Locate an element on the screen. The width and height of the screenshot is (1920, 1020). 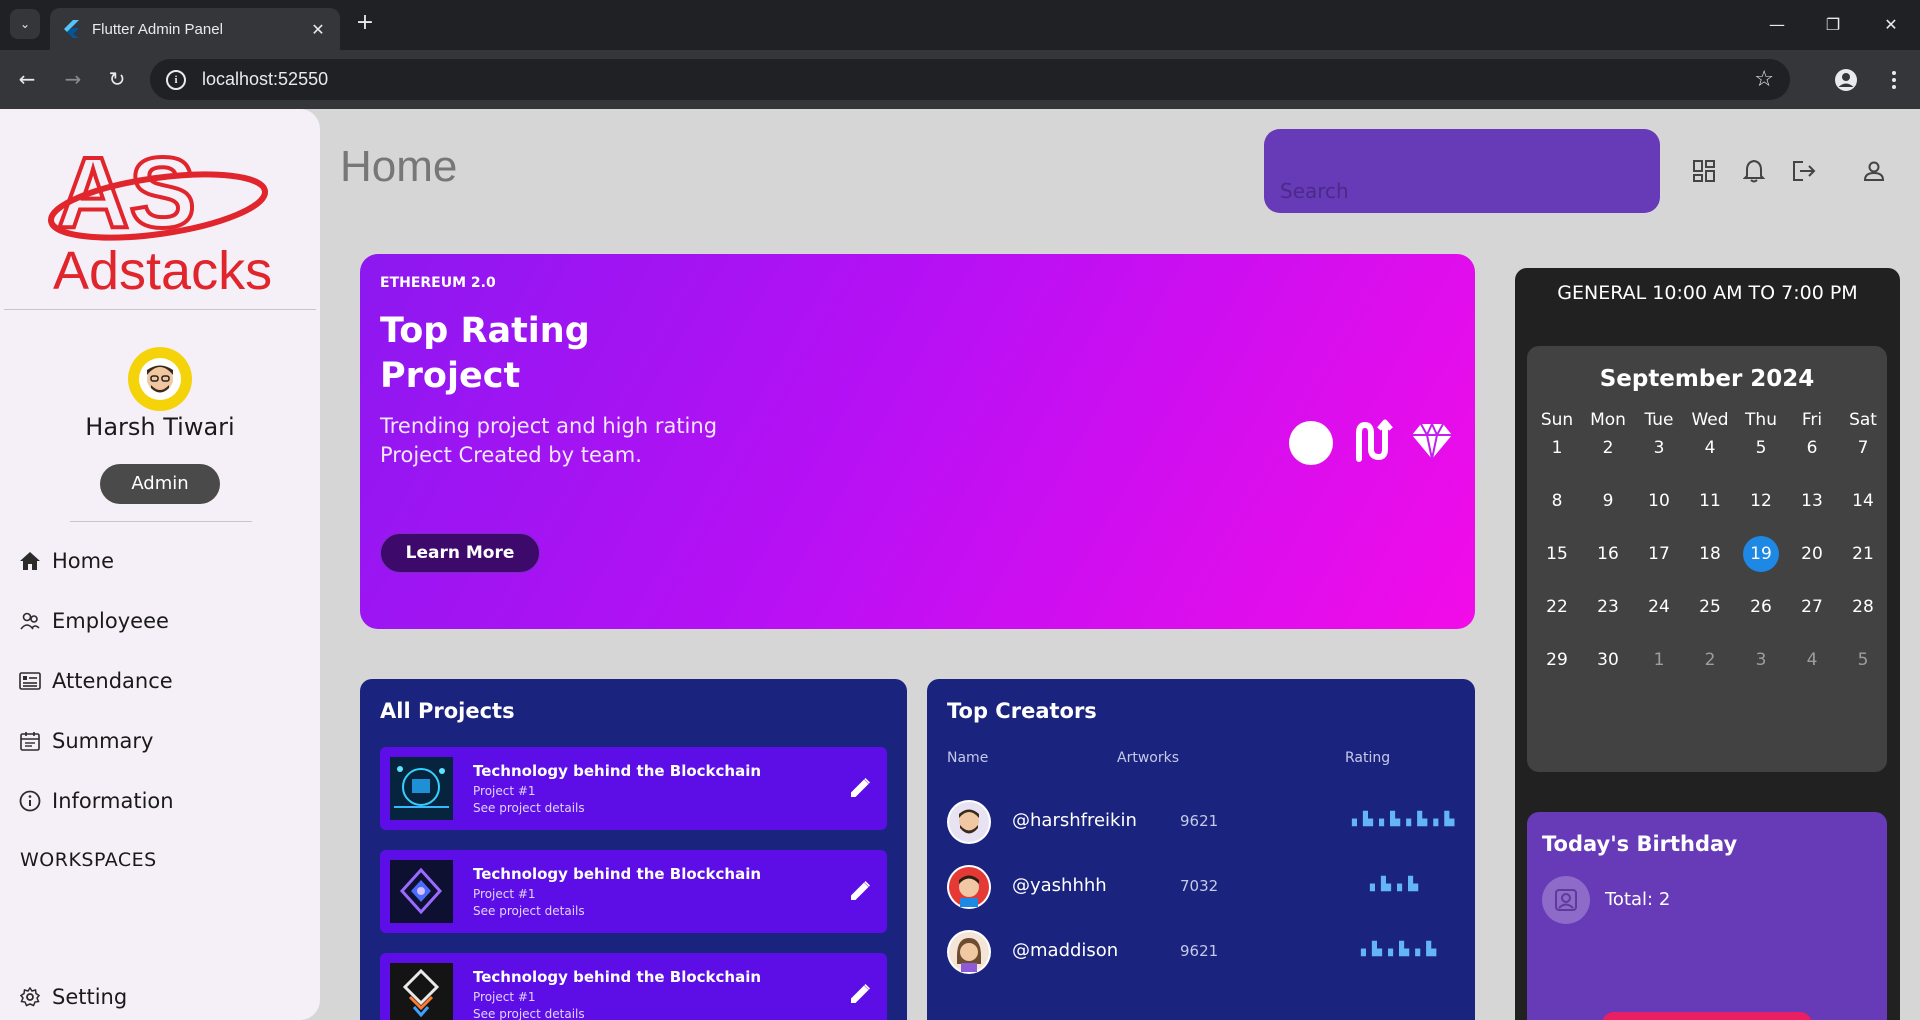
creator-handle: @harshfreikin is located at coordinates (1074, 820).